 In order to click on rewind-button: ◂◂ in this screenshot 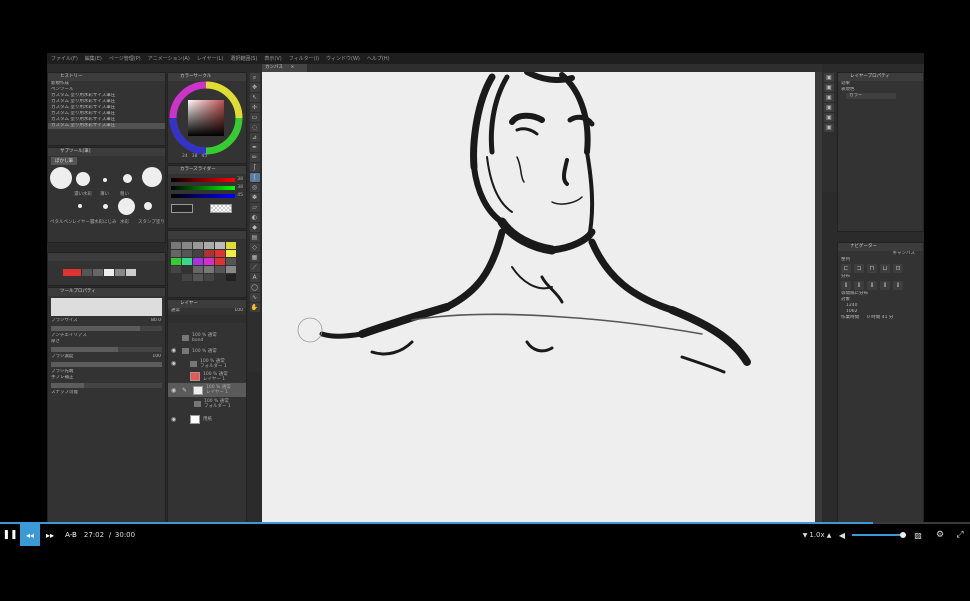, I will do `click(30, 535)`.